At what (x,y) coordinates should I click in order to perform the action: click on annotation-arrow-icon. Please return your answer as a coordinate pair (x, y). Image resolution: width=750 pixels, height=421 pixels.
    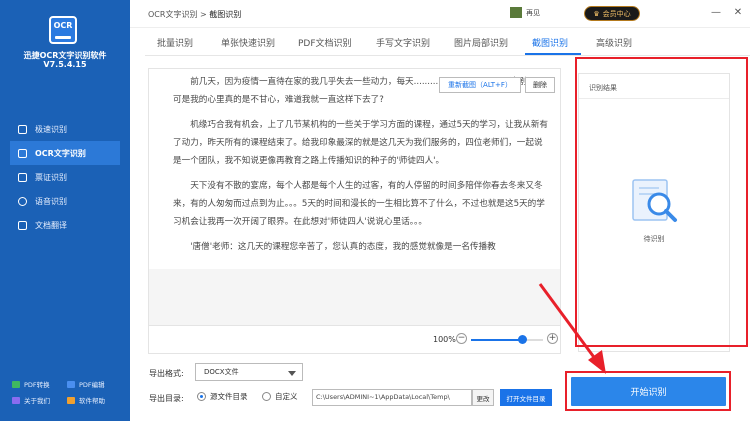
    Looking at the image, I should click on (572, 328).